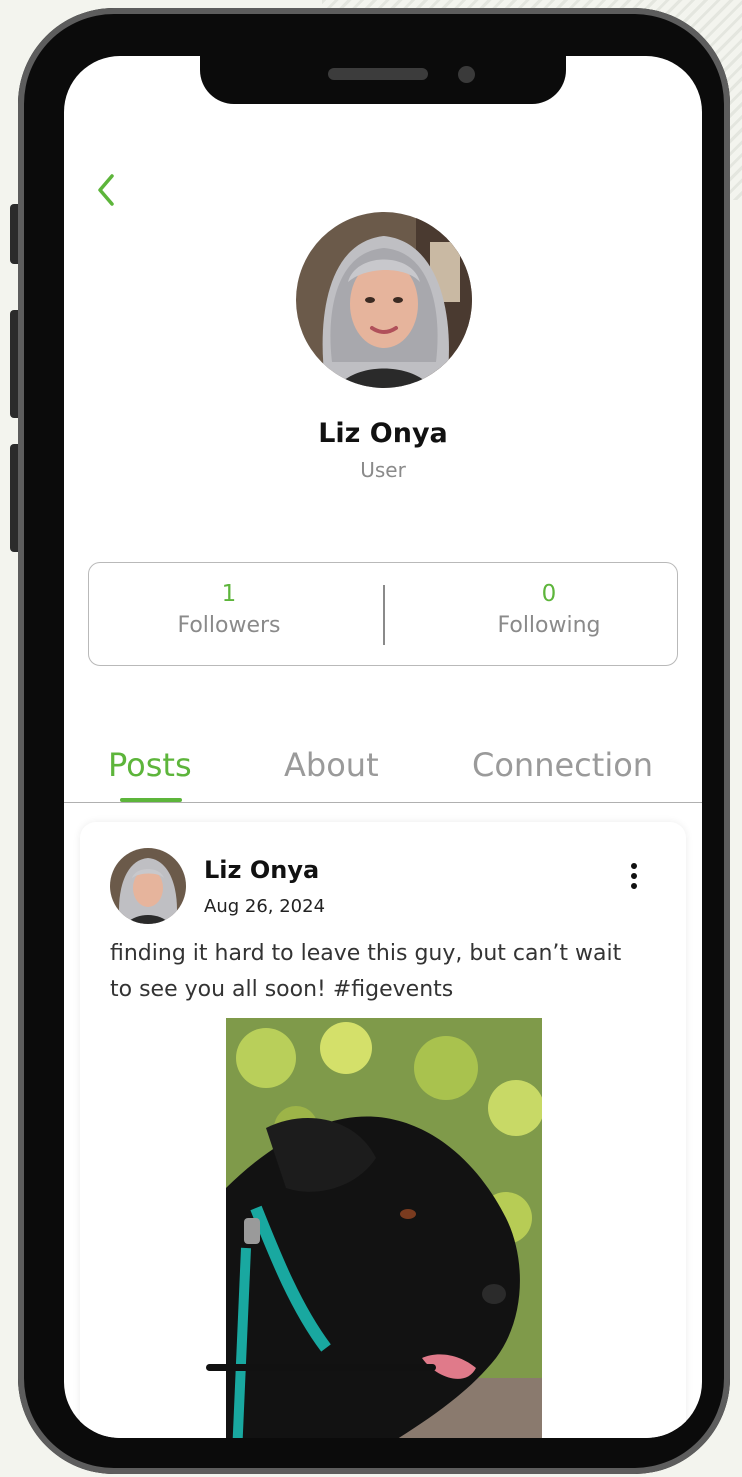  Describe the element at coordinates (634, 876) in the screenshot. I see `vertical-ellipsis-icon` at that location.